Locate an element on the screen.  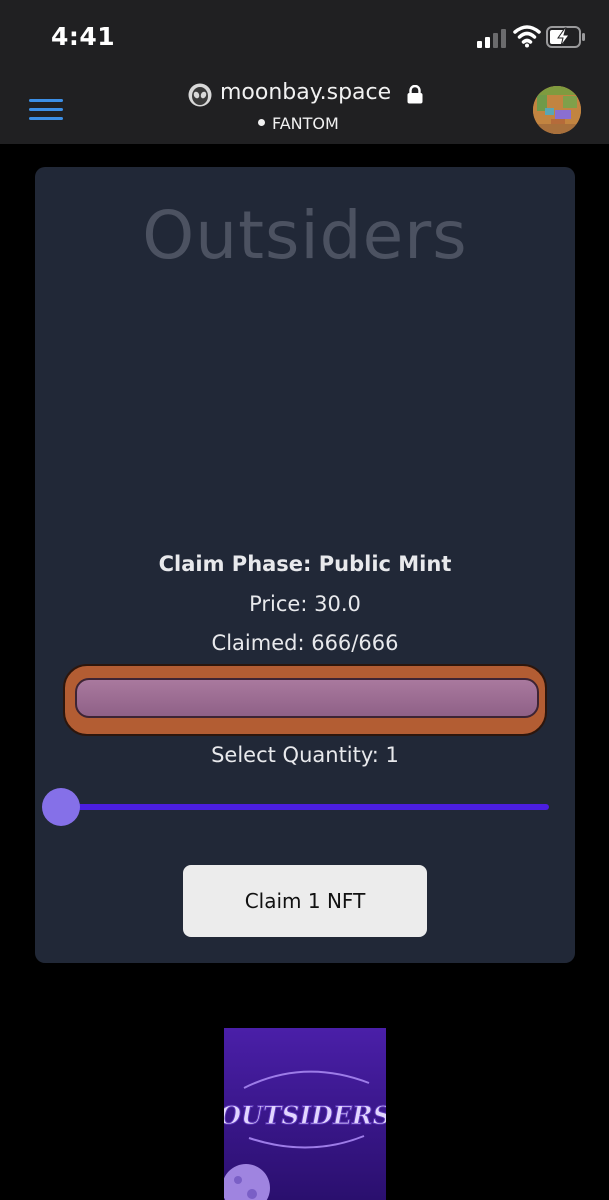
collection-title: Outsiders is located at coordinates (305, 235).